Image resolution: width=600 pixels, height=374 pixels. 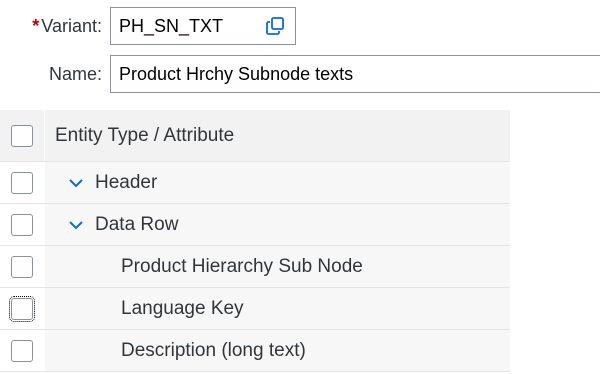 I want to click on select-all-cell, so click(x=22, y=135).